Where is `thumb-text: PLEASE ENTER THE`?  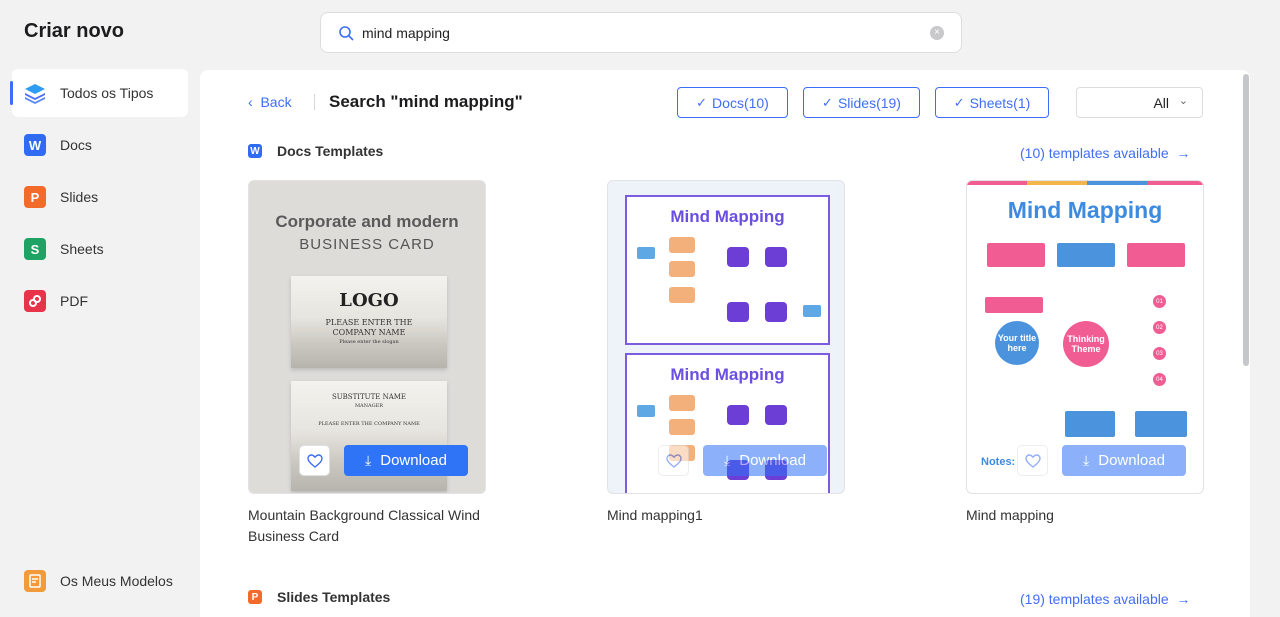
thumb-text: PLEASE ENTER THE is located at coordinates (369, 322).